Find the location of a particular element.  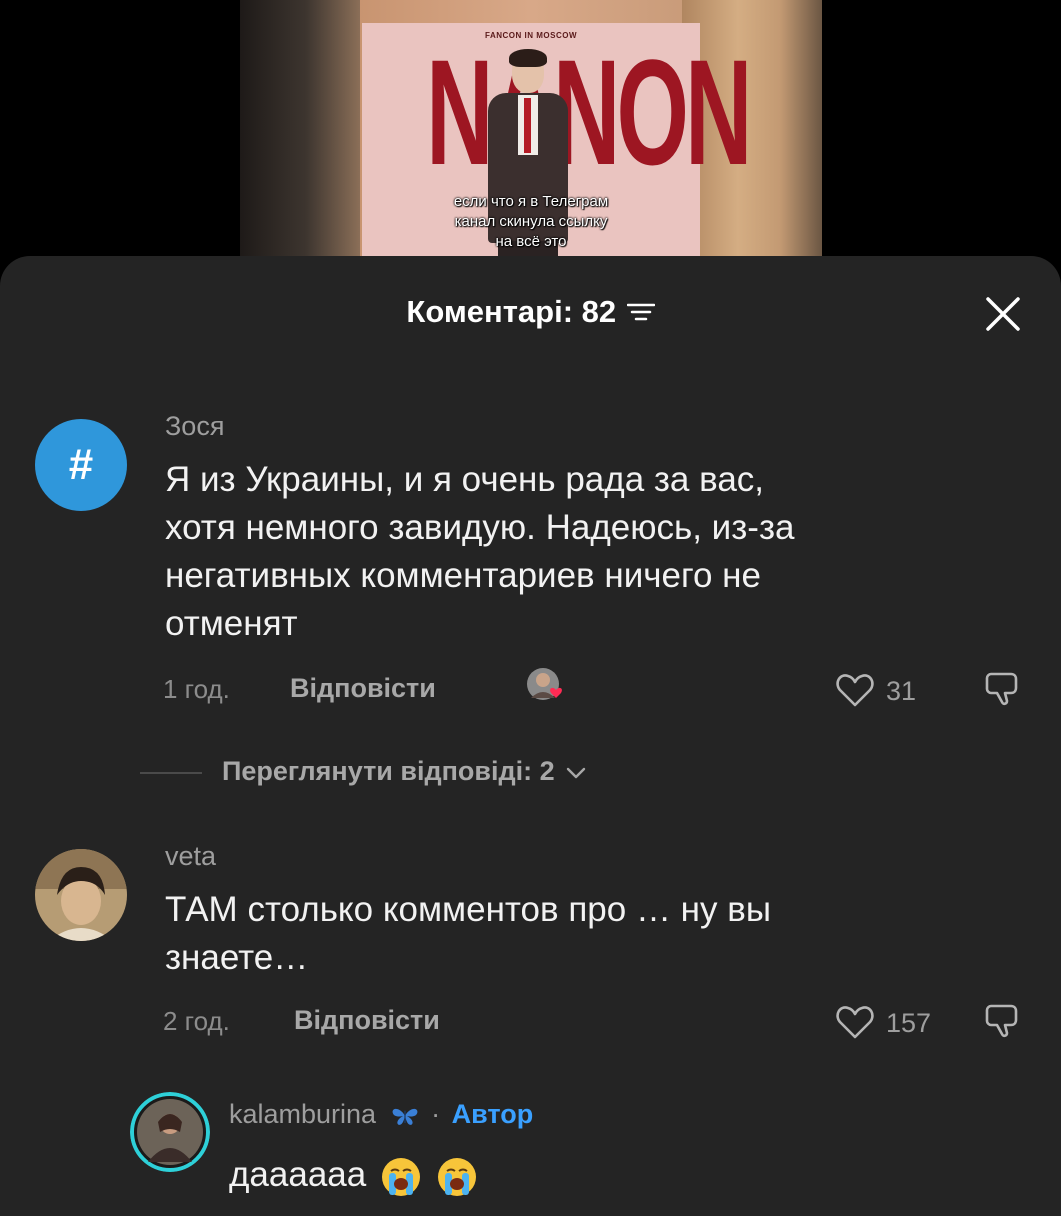

hash-icon: # is located at coordinates (81, 464).